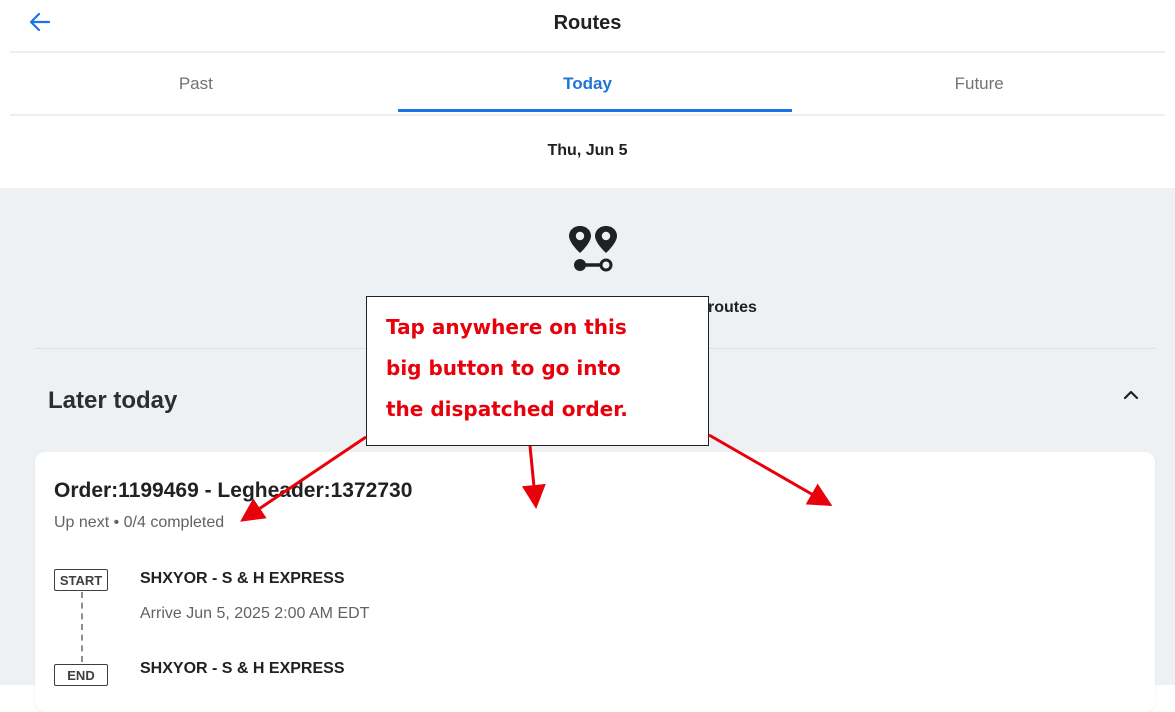  I want to click on date-label: Thu, Jun 5, so click(587, 150).